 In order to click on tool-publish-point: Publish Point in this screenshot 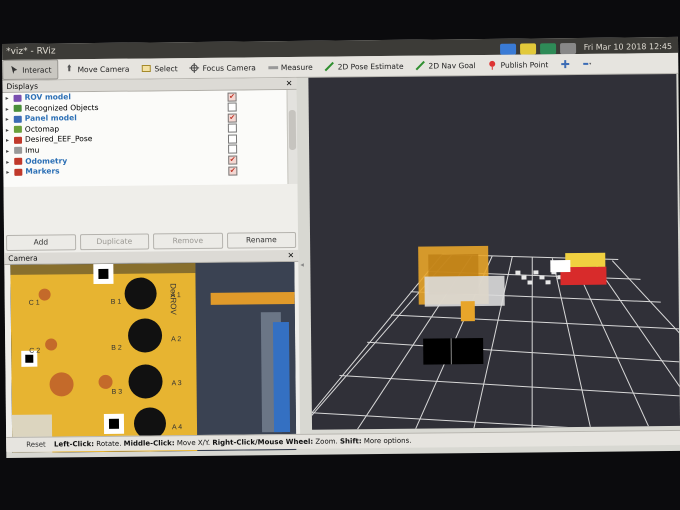, I will do `click(517, 64)`.